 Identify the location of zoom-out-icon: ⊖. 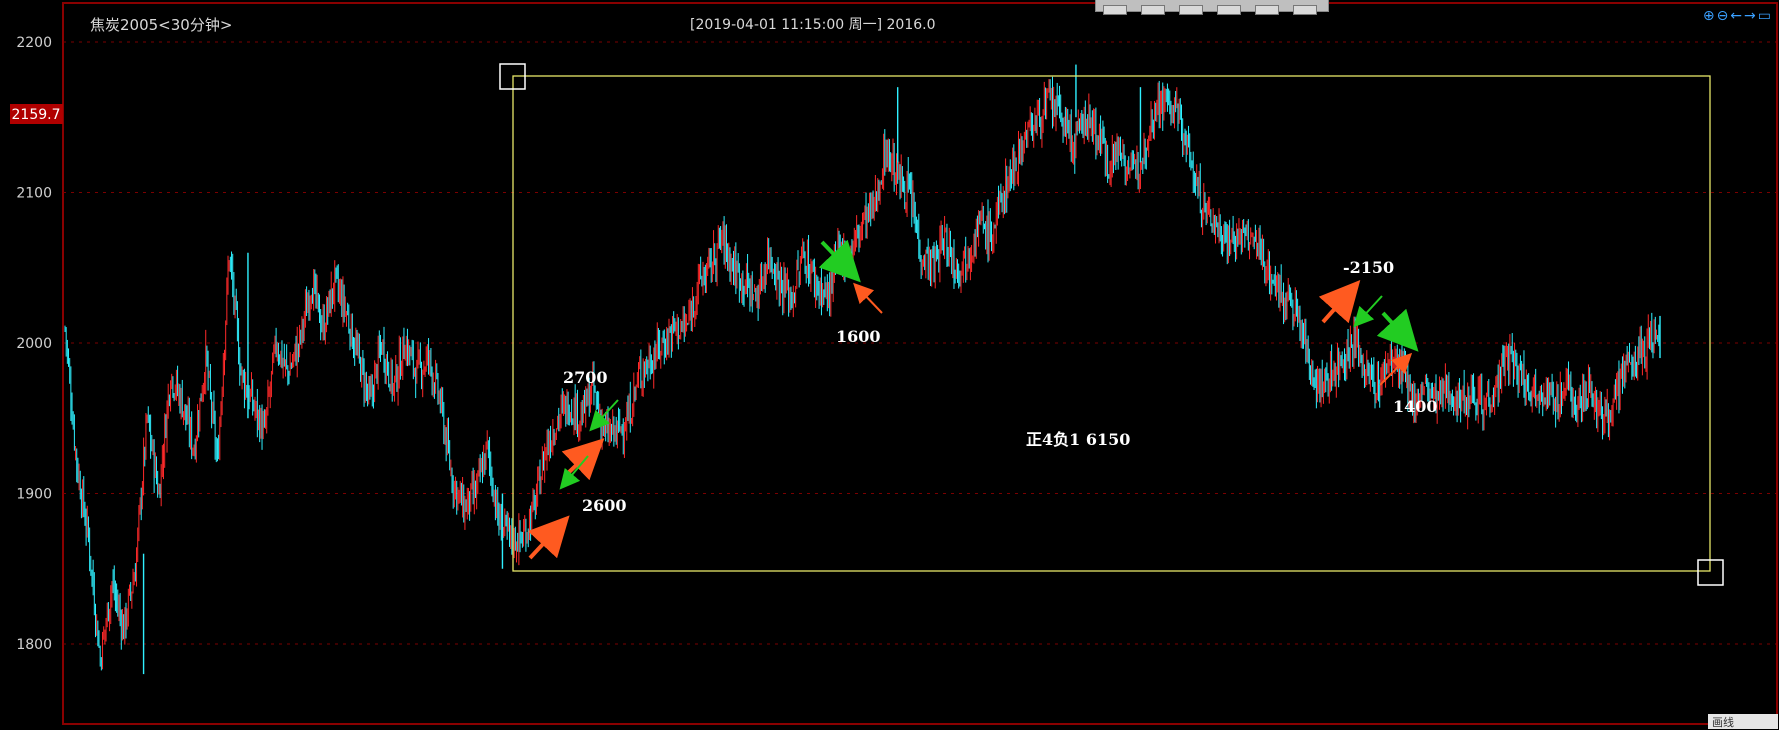
(1724, 16).